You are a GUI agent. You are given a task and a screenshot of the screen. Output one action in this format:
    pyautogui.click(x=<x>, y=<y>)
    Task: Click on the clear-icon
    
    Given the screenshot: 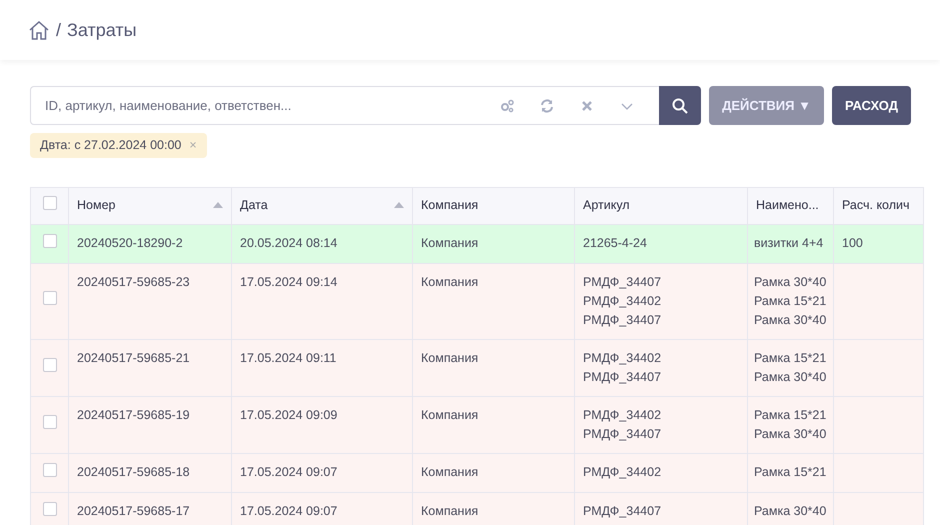 What is the action you would take?
    pyautogui.click(x=587, y=105)
    